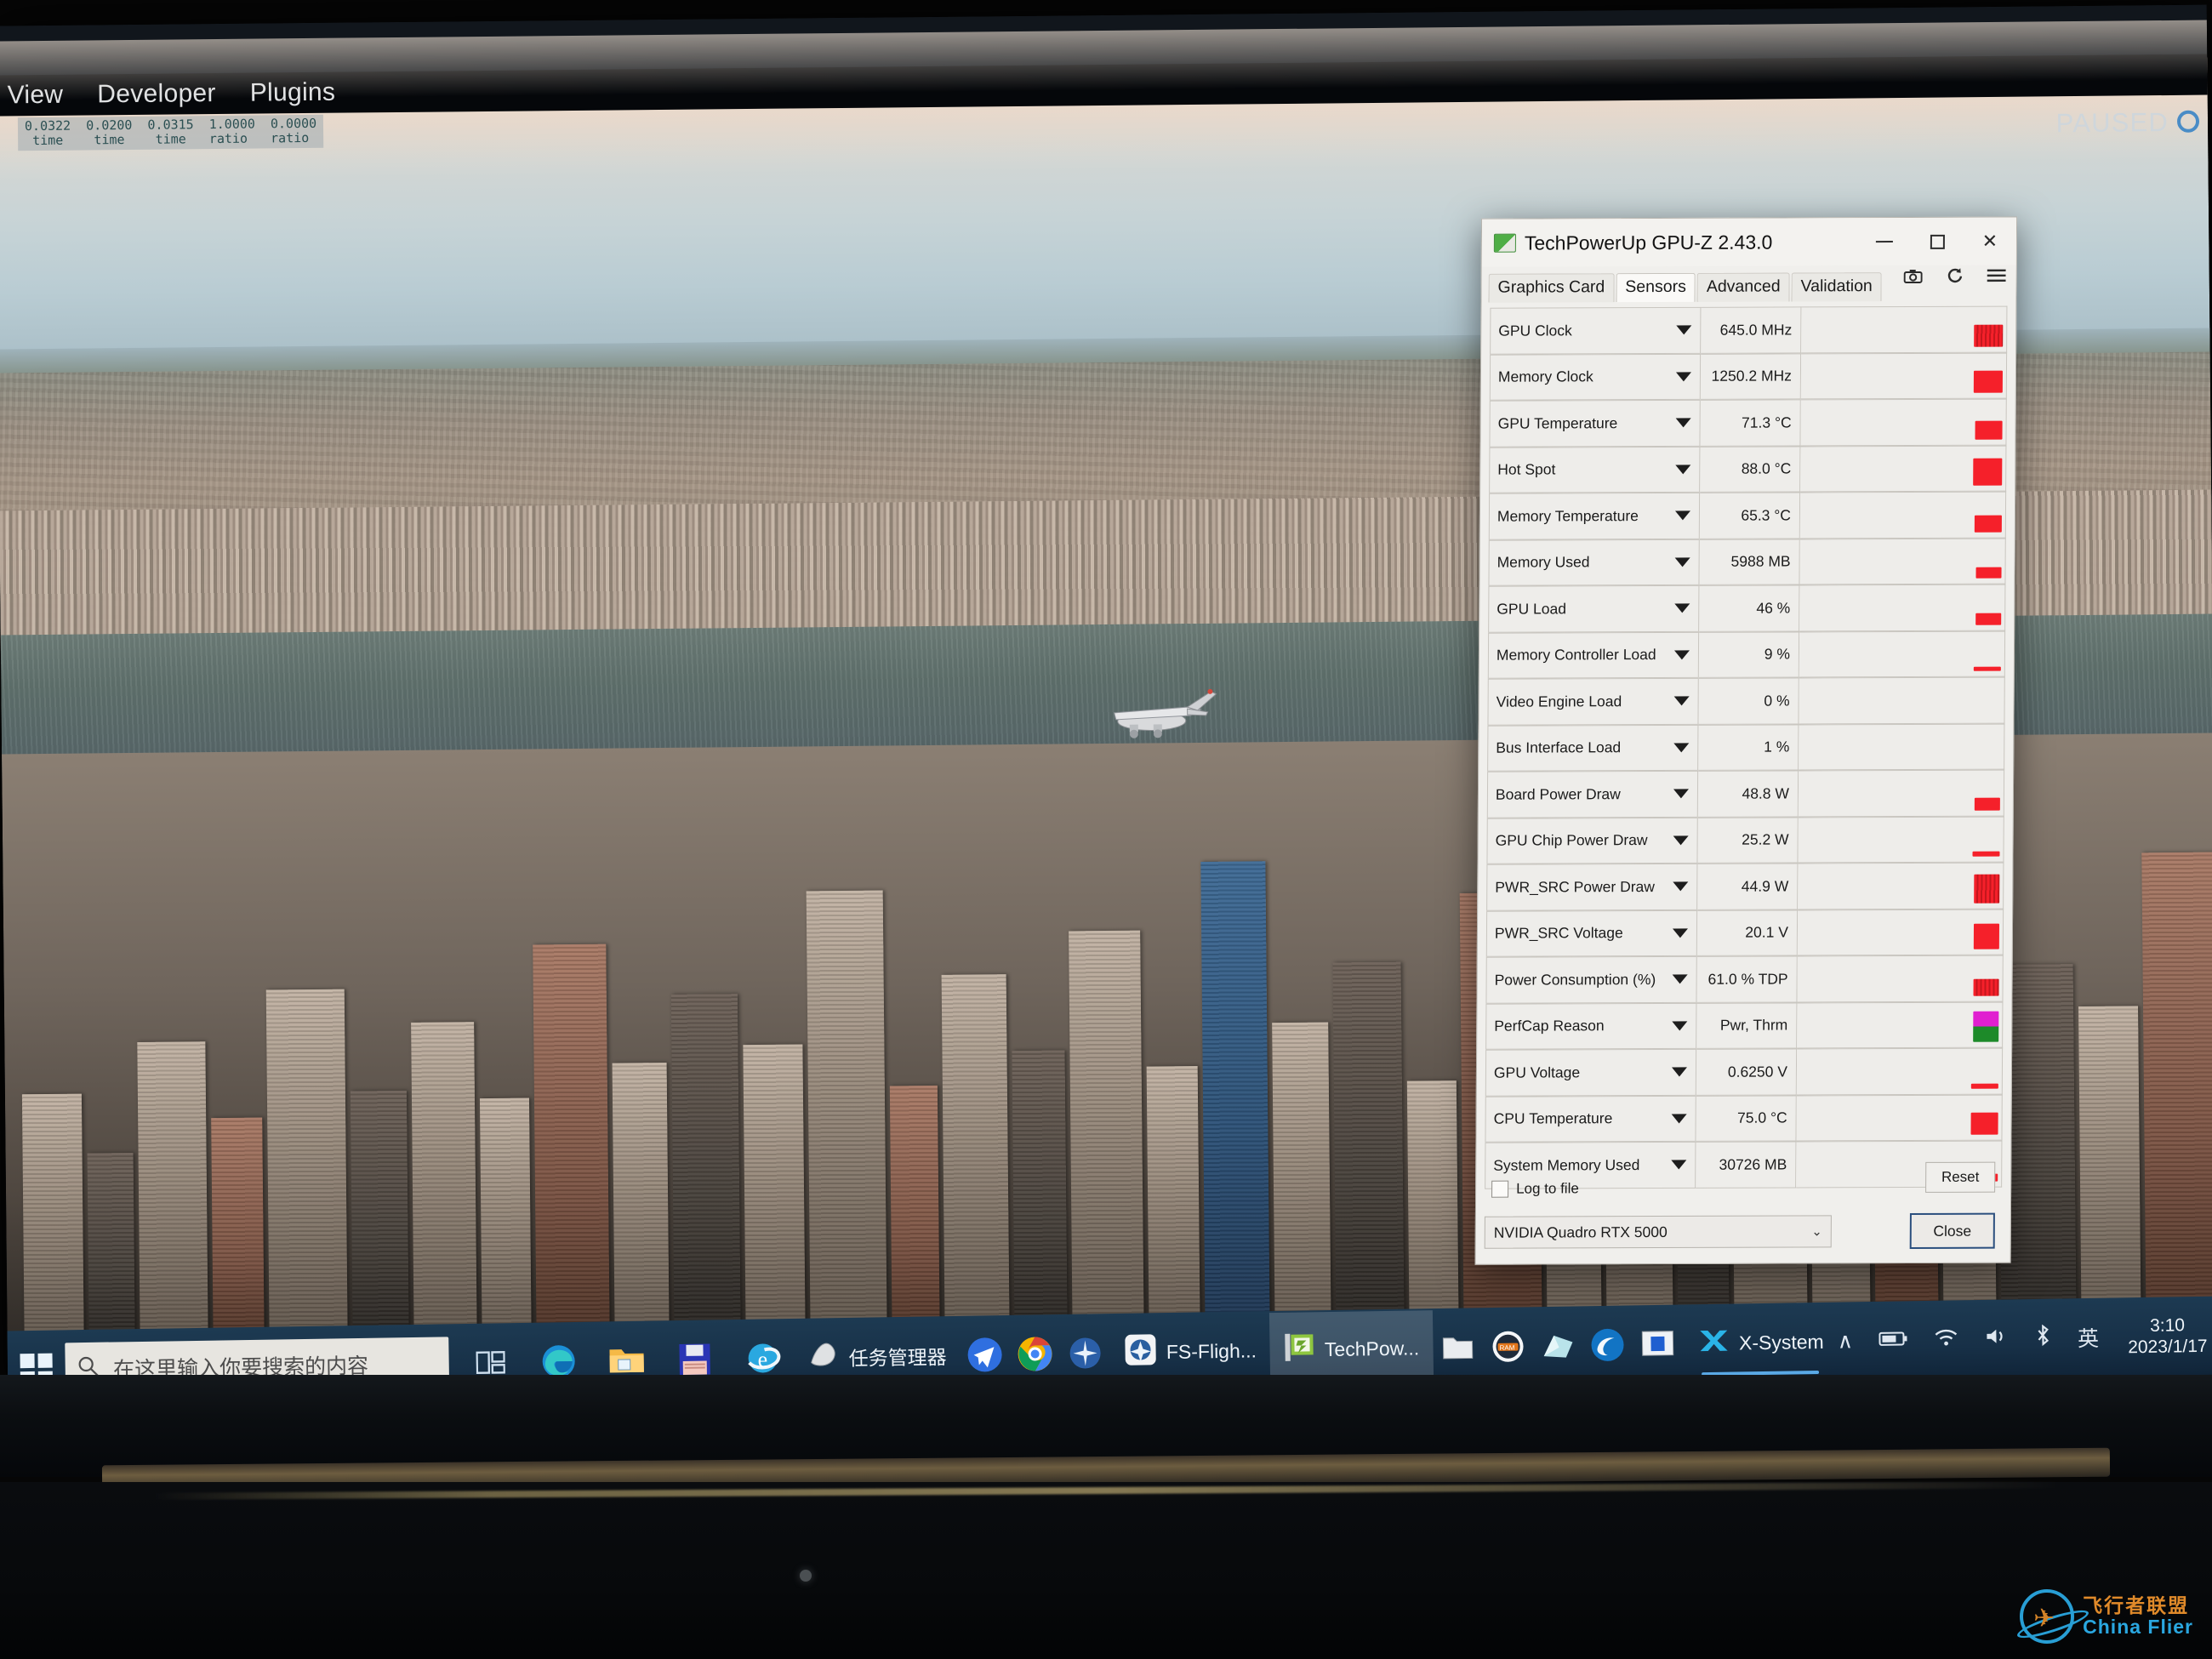 Image resolution: width=2212 pixels, height=1659 pixels. I want to click on sensor-value: 25.2 W, so click(1748, 840).